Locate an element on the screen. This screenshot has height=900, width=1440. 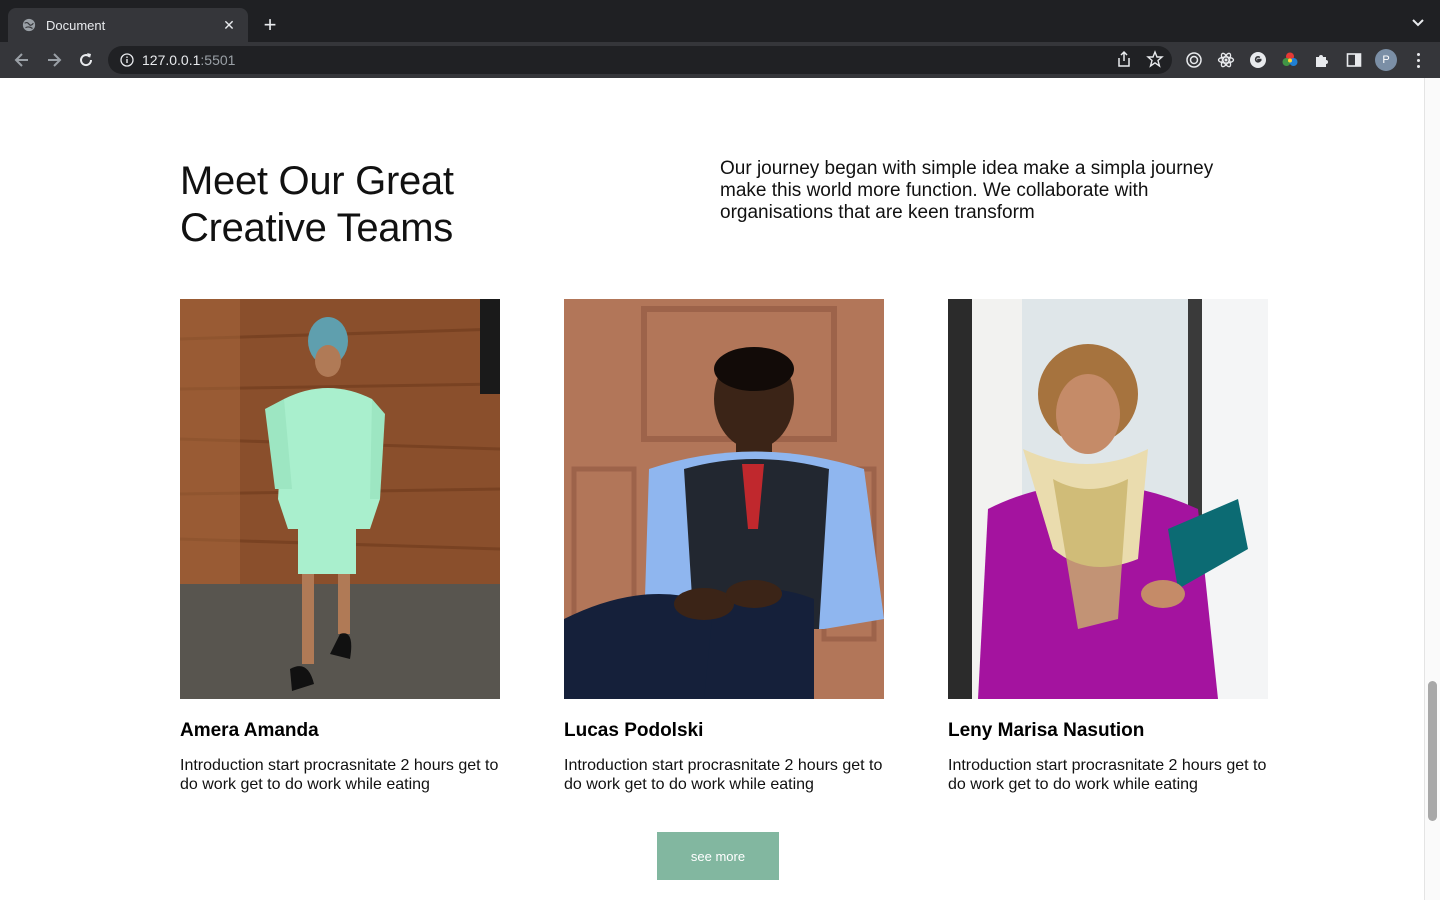
extension-google-icon is located at coordinates (1258, 60).